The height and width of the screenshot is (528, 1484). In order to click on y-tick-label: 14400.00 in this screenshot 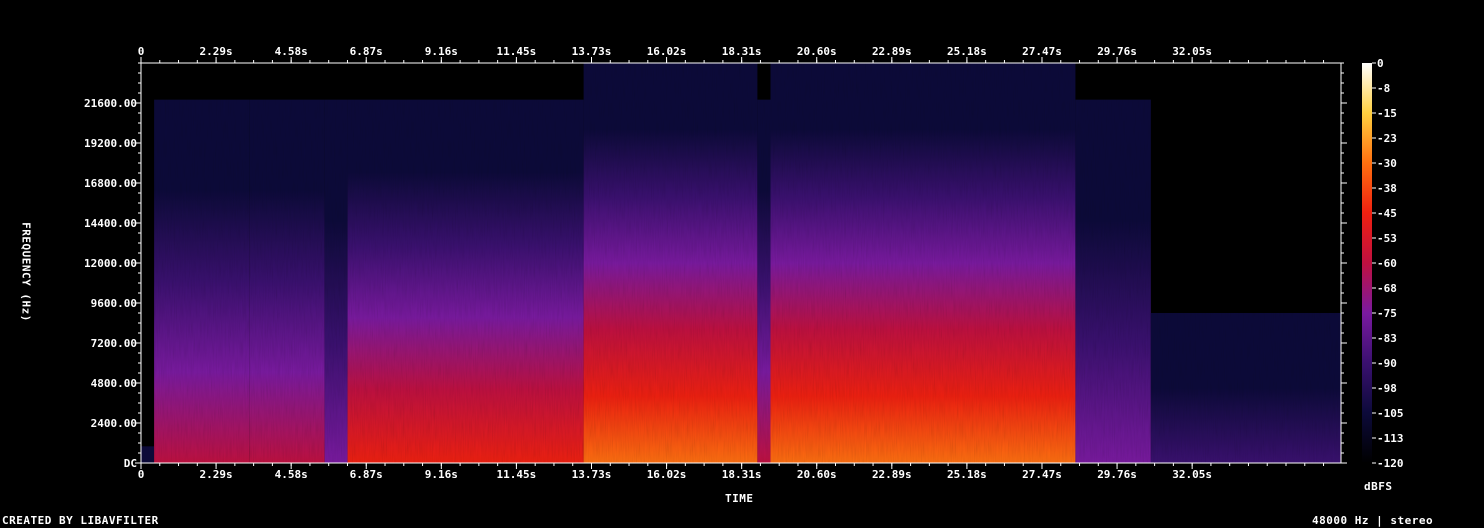, I will do `click(110, 223)`.